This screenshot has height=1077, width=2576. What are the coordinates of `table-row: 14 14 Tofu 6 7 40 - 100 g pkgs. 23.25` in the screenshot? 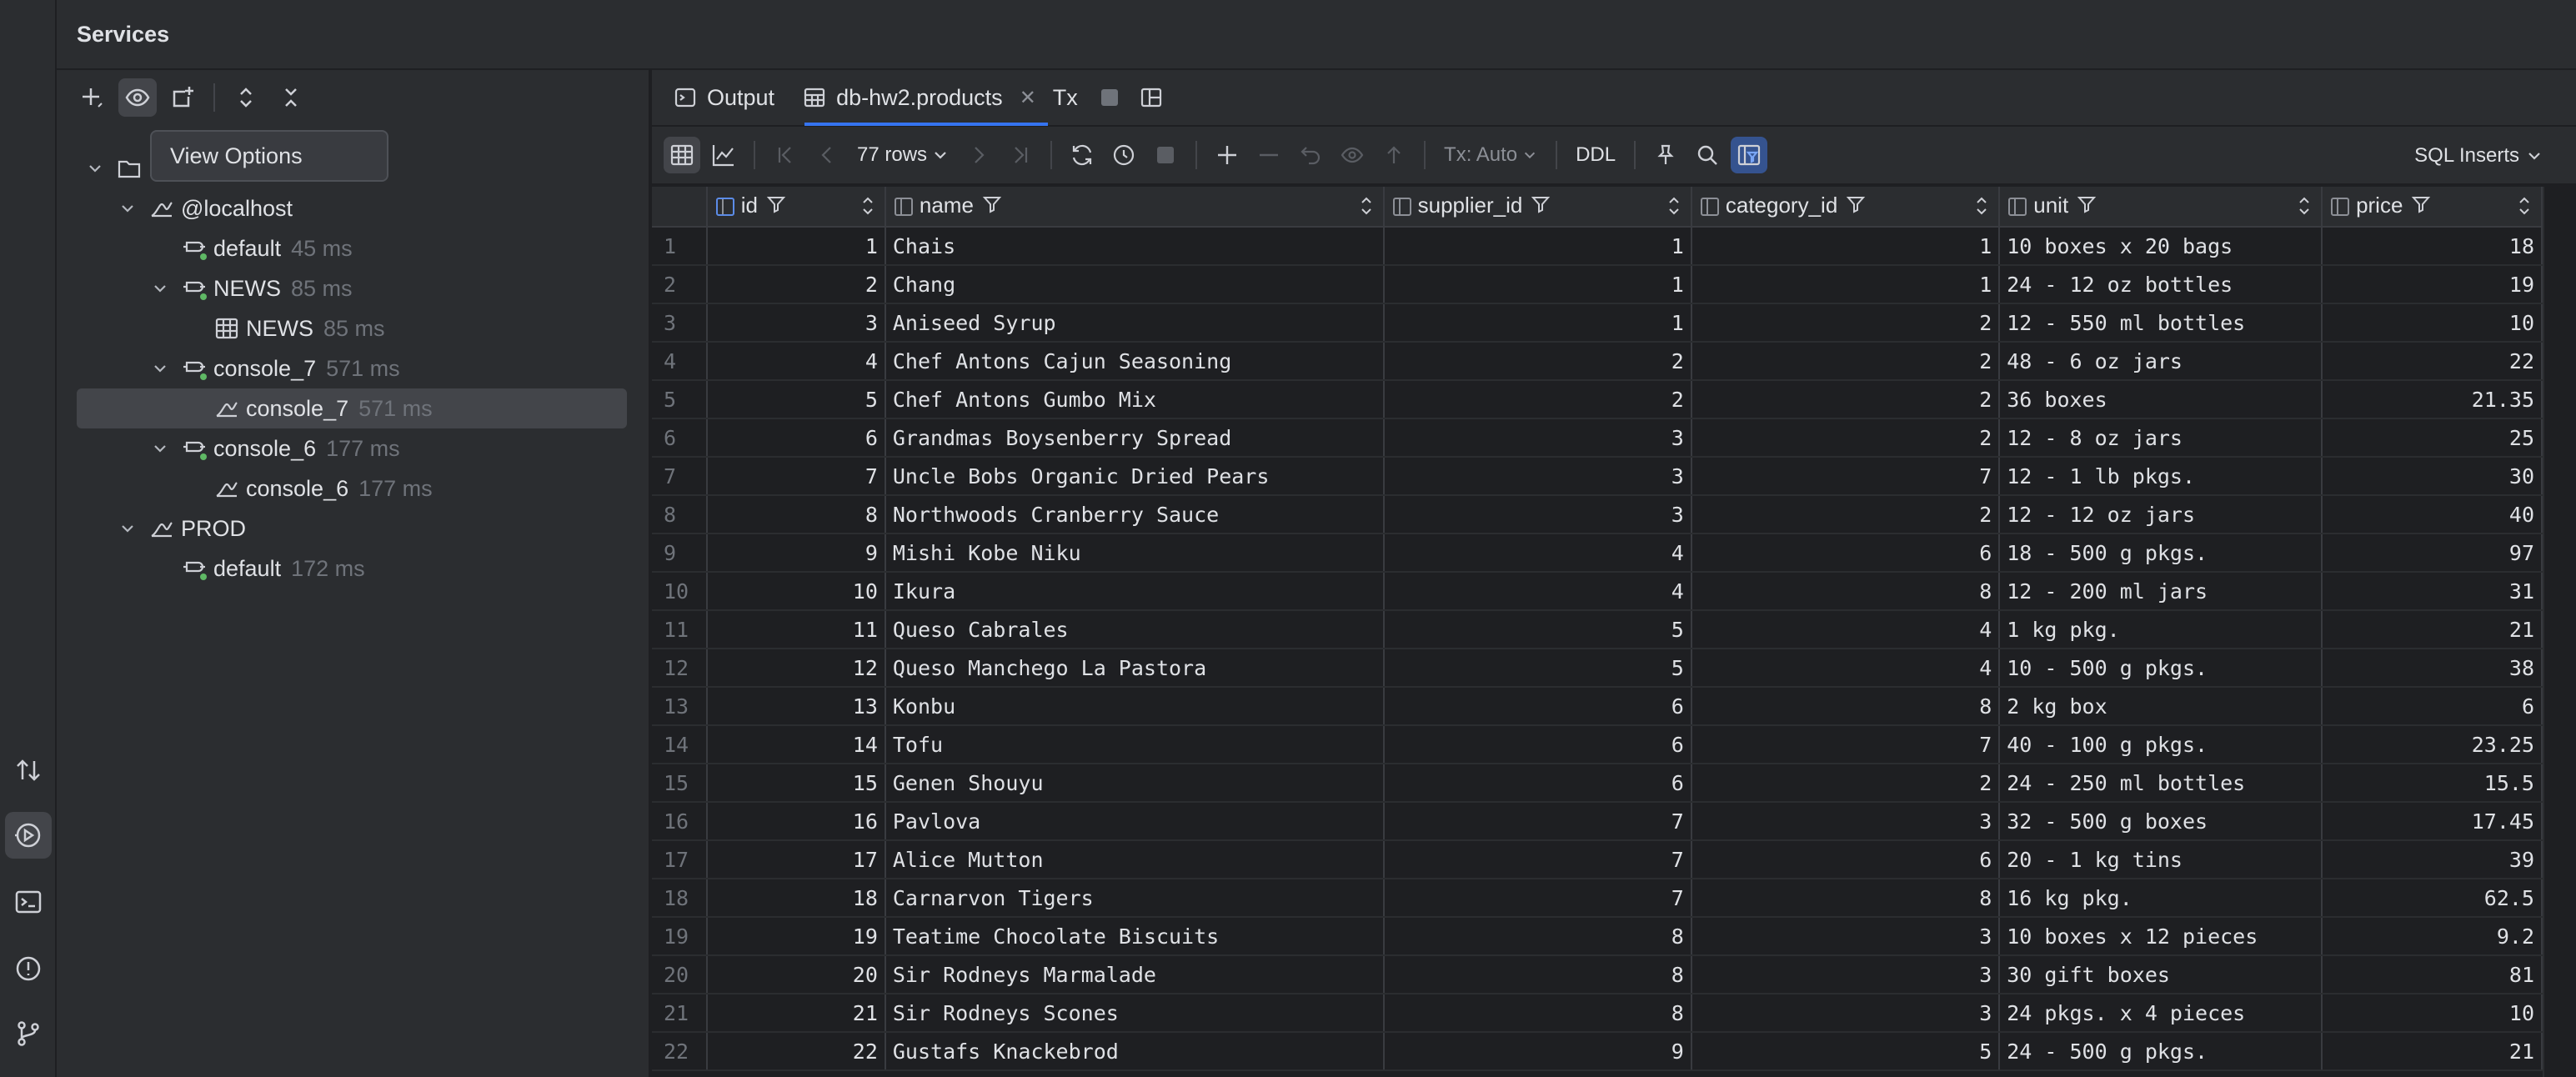 It's located at (1597, 744).